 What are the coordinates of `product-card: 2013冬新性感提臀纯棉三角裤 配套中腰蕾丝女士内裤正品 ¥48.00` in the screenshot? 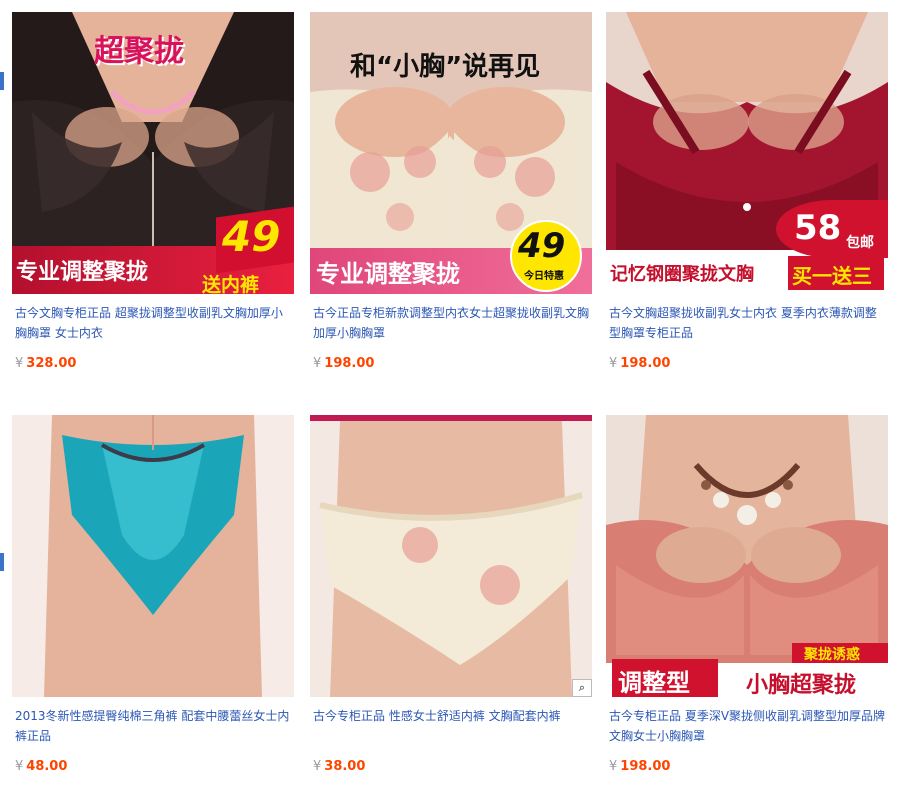 It's located at (153, 596).